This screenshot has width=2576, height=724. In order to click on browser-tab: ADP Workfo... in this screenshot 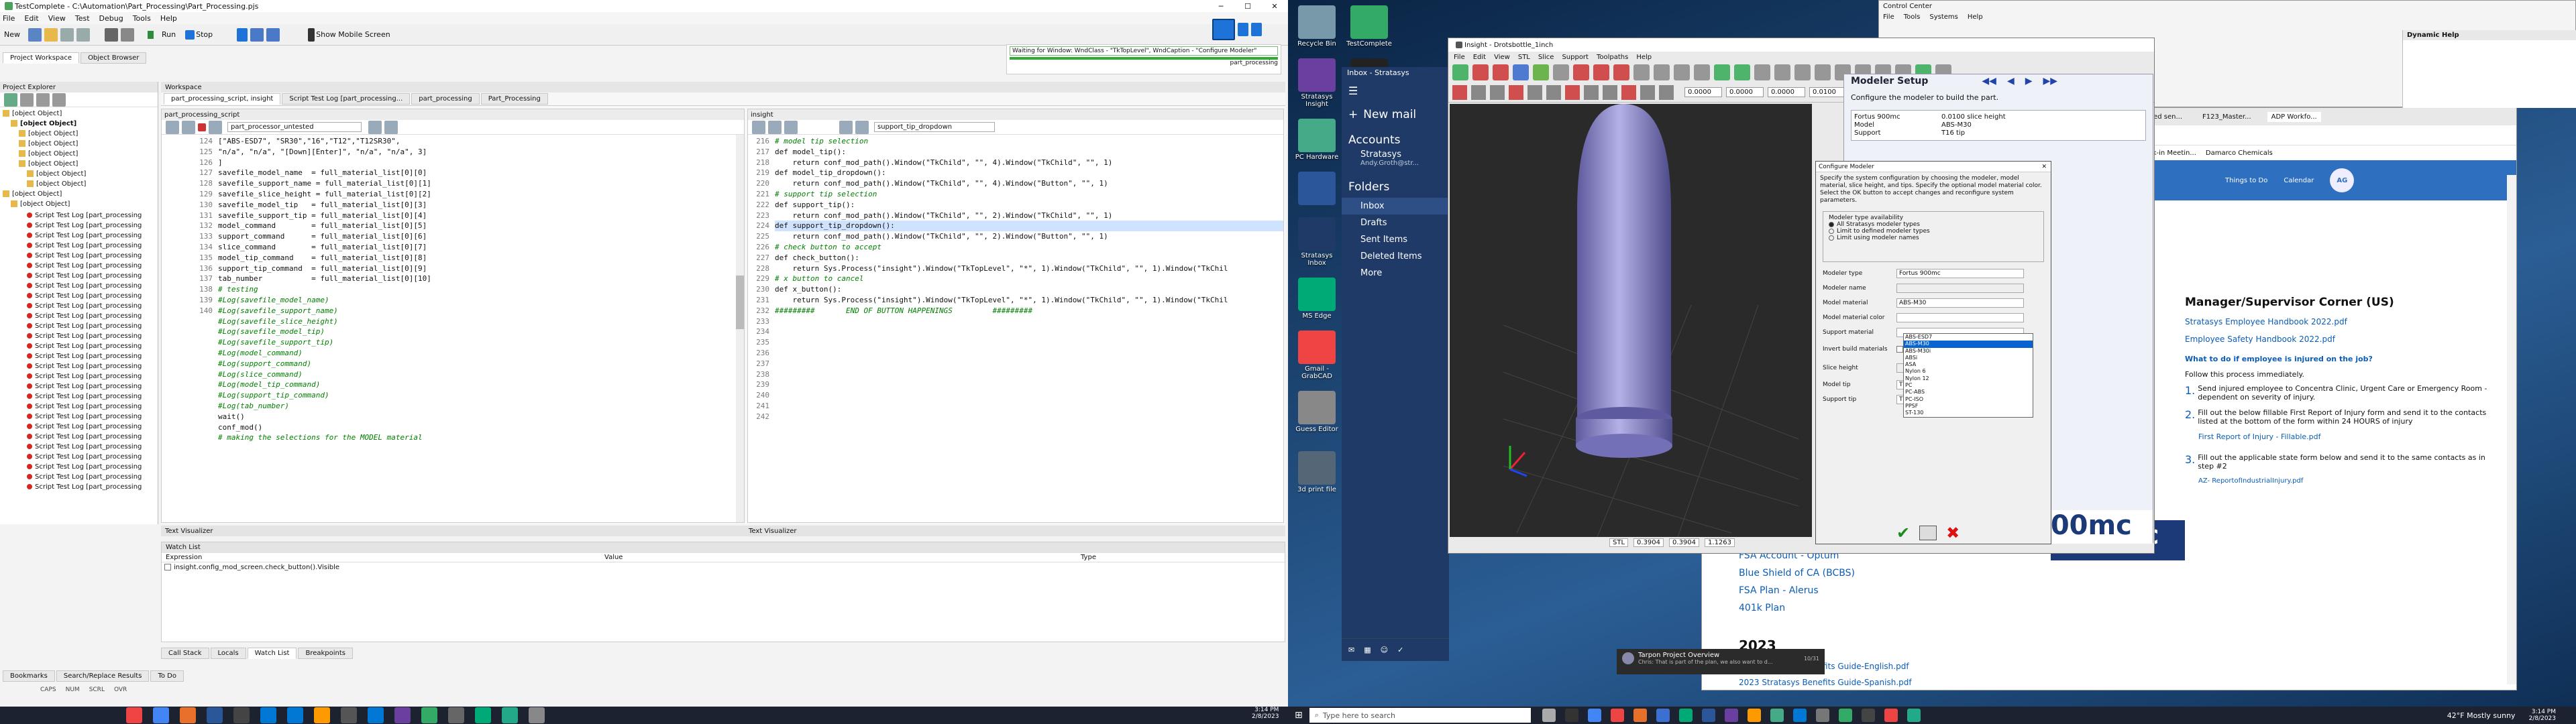, I will do `click(2294, 116)`.